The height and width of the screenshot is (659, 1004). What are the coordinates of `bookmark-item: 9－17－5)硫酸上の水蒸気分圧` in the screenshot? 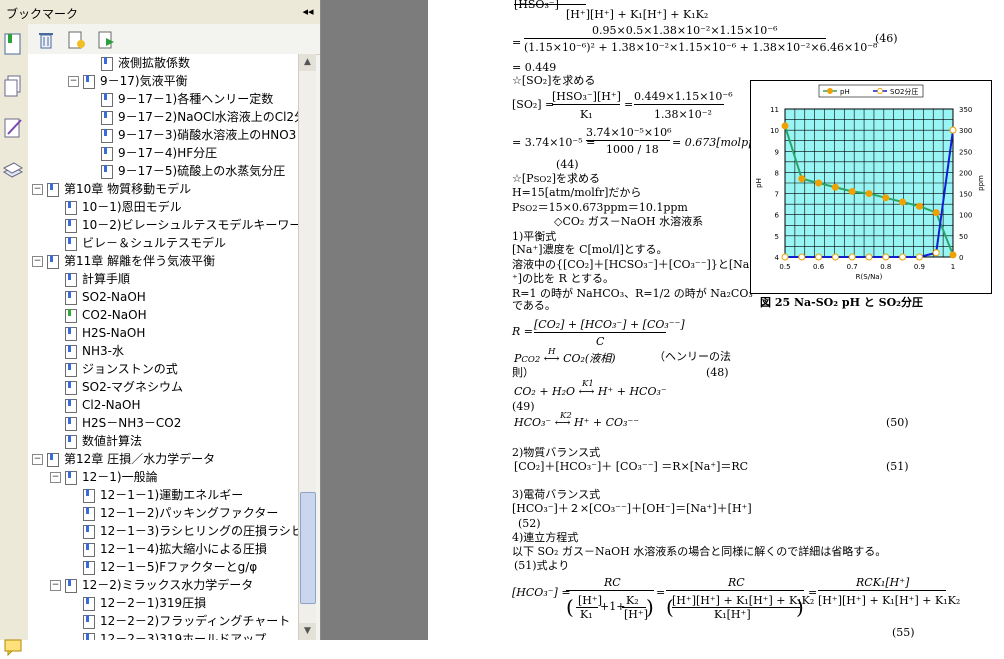 It's located at (185, 171).